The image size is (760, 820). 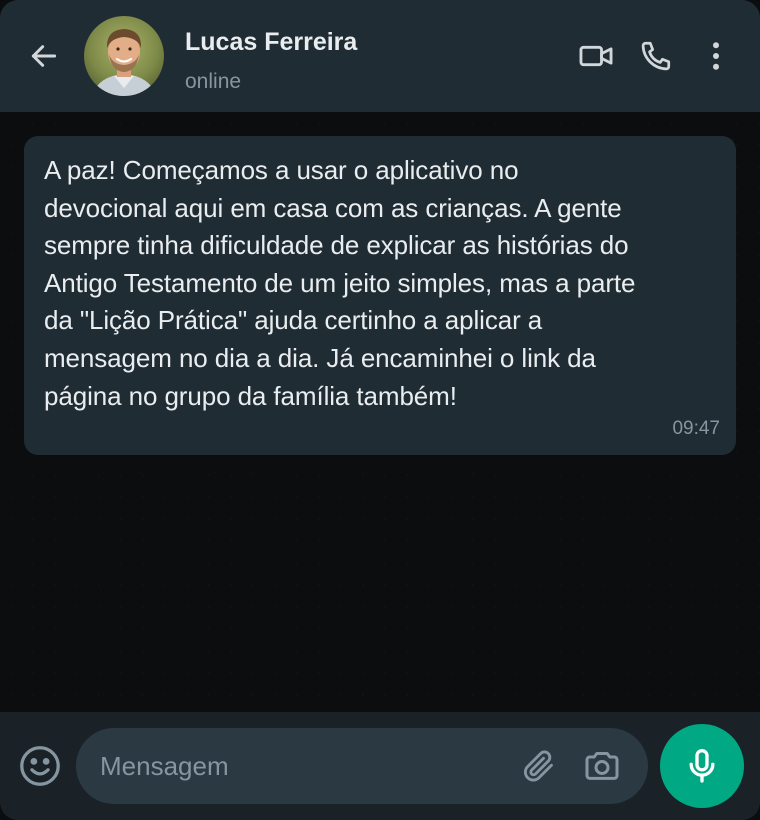 I want to click on camera-button, so click(x=602, y=766).